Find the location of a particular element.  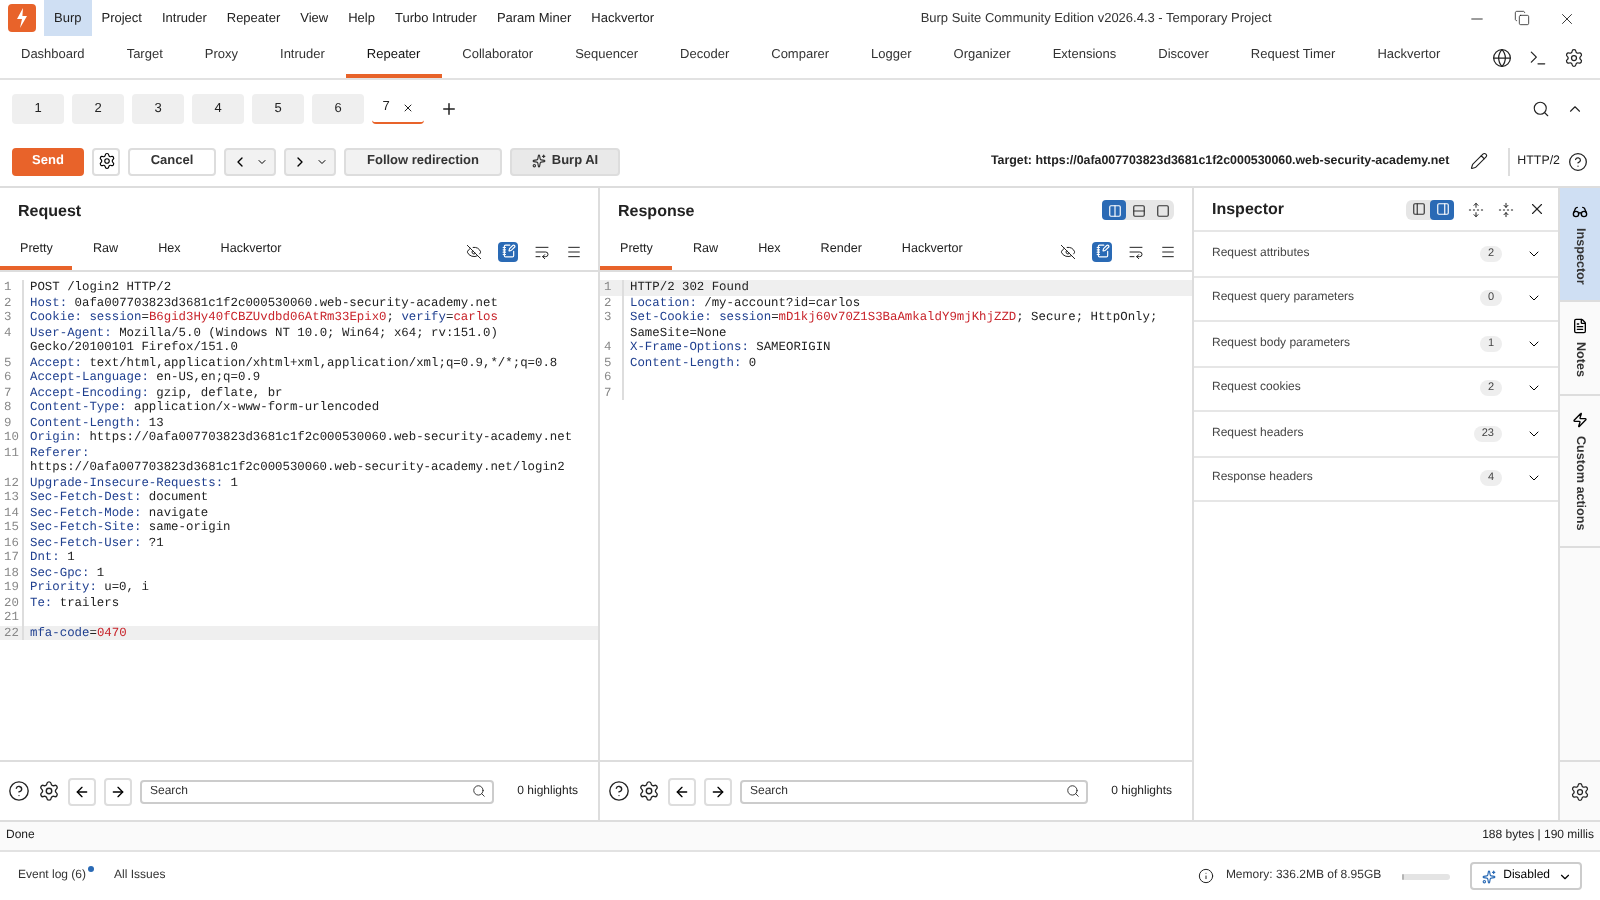

restore-icon is located at coordinates (1522, 18).